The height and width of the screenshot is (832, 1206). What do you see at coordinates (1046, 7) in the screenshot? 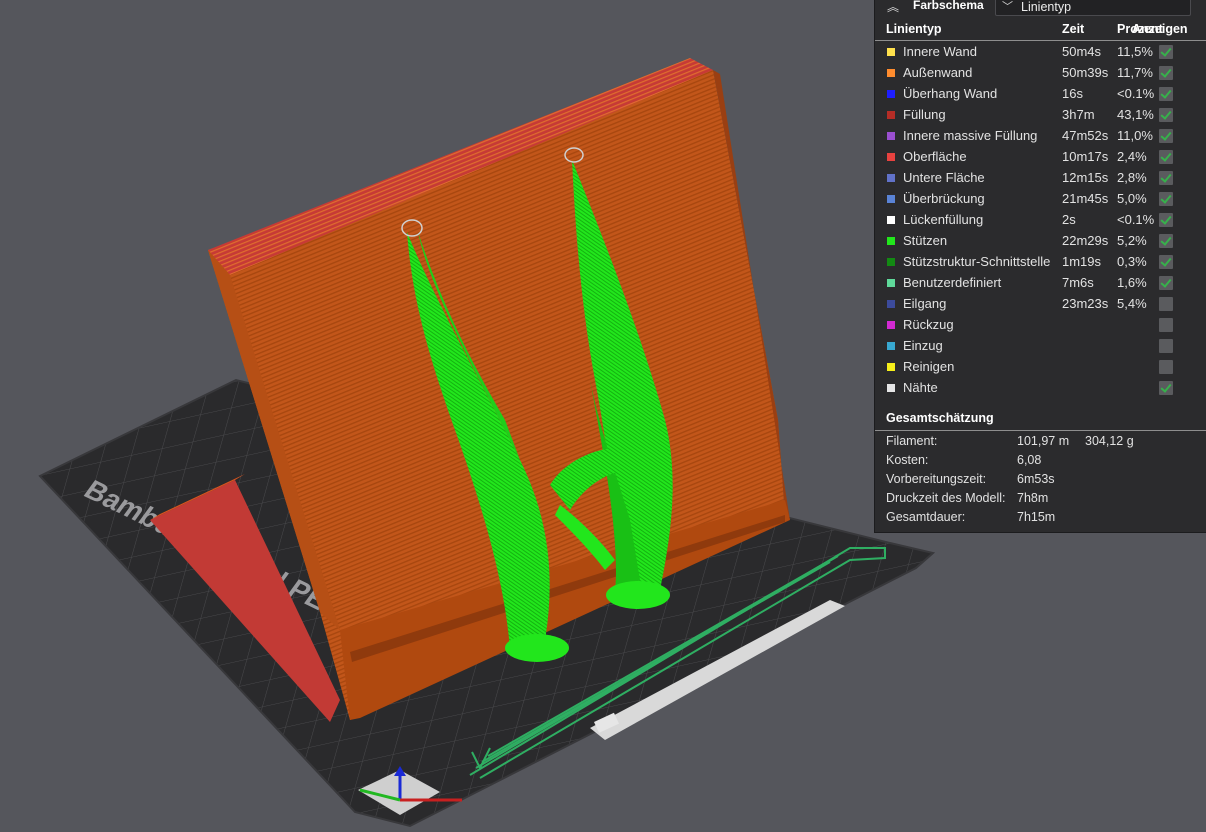
I see `color-scheme-value: Linientyp` at bounding box center [1046, 7].